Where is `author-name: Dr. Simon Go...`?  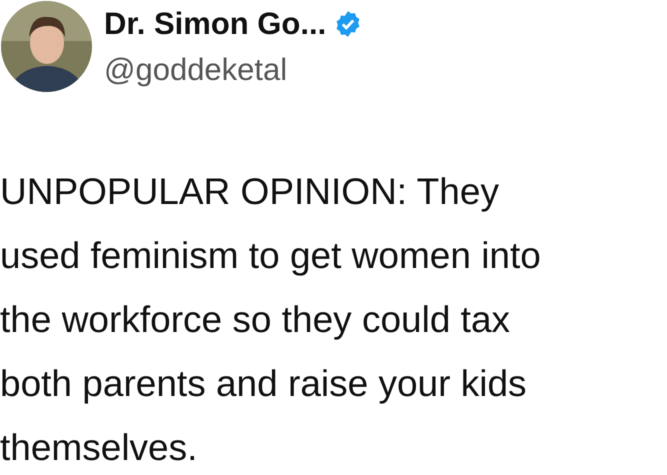
author-name: Dr. Simon Go... is located at coordinates (215, 24).